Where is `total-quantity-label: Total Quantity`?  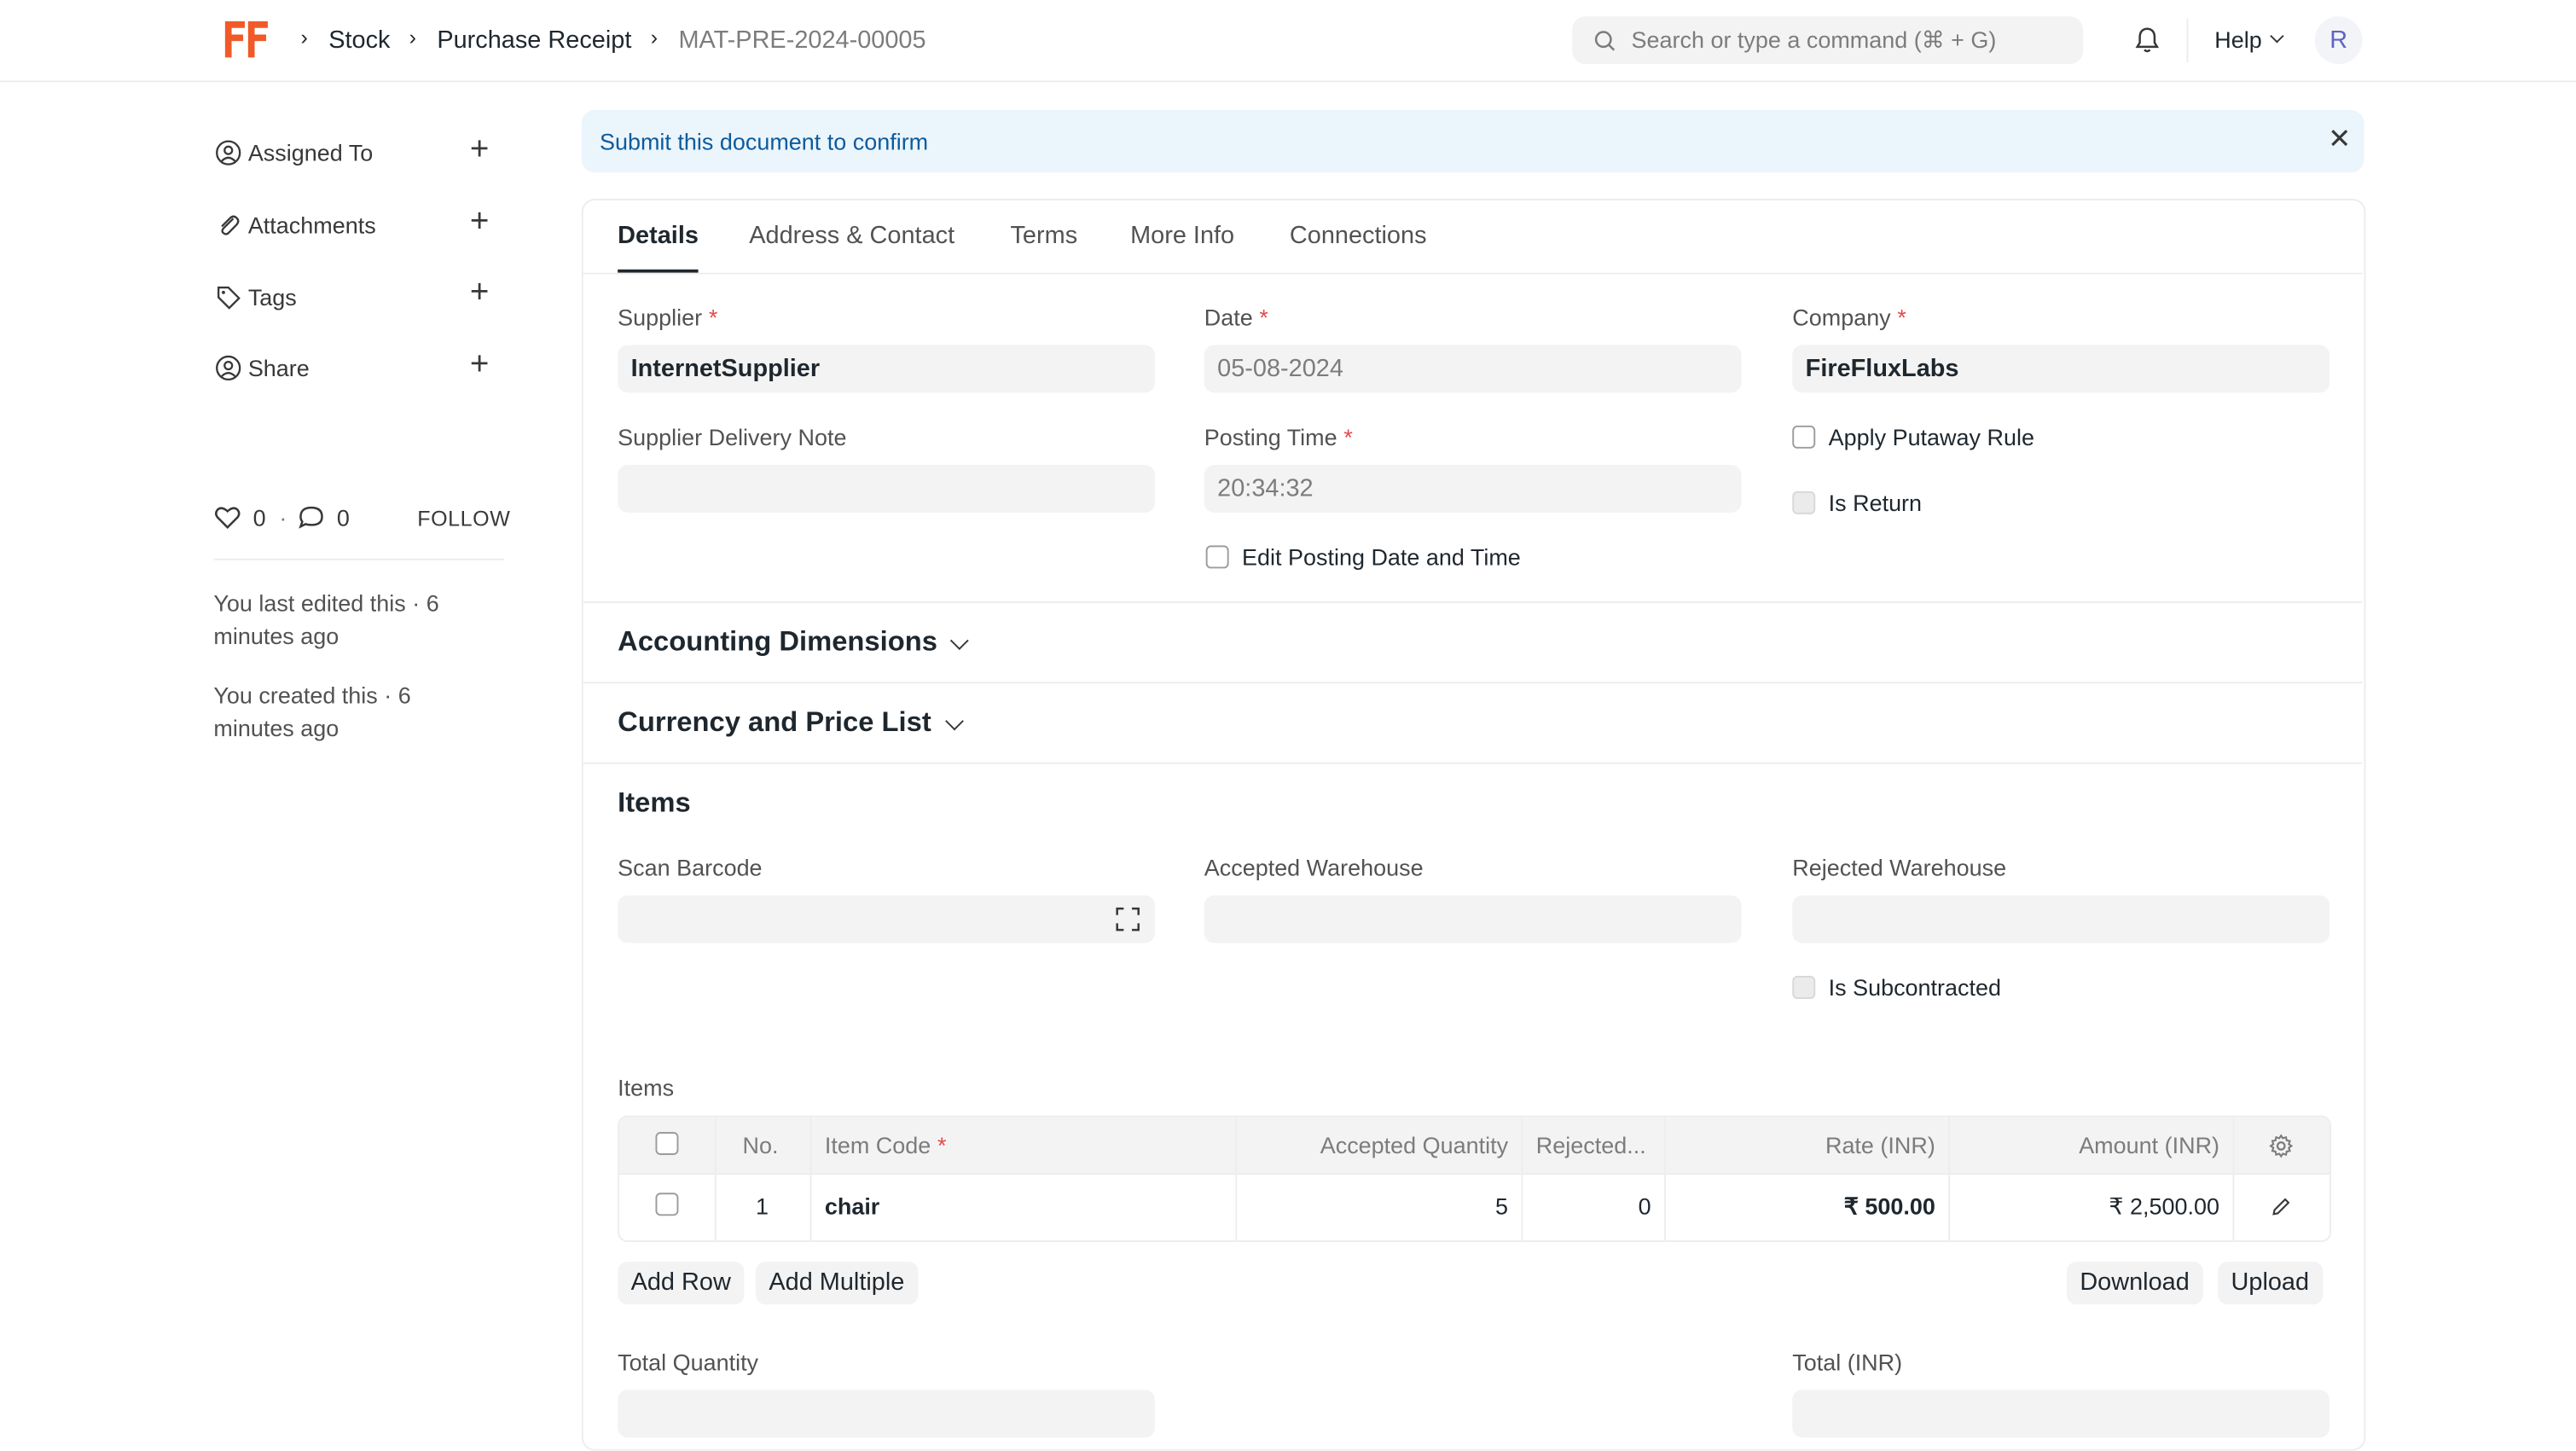
total-quantity-label: Total Quantity is located at coordinates (688, 1362).